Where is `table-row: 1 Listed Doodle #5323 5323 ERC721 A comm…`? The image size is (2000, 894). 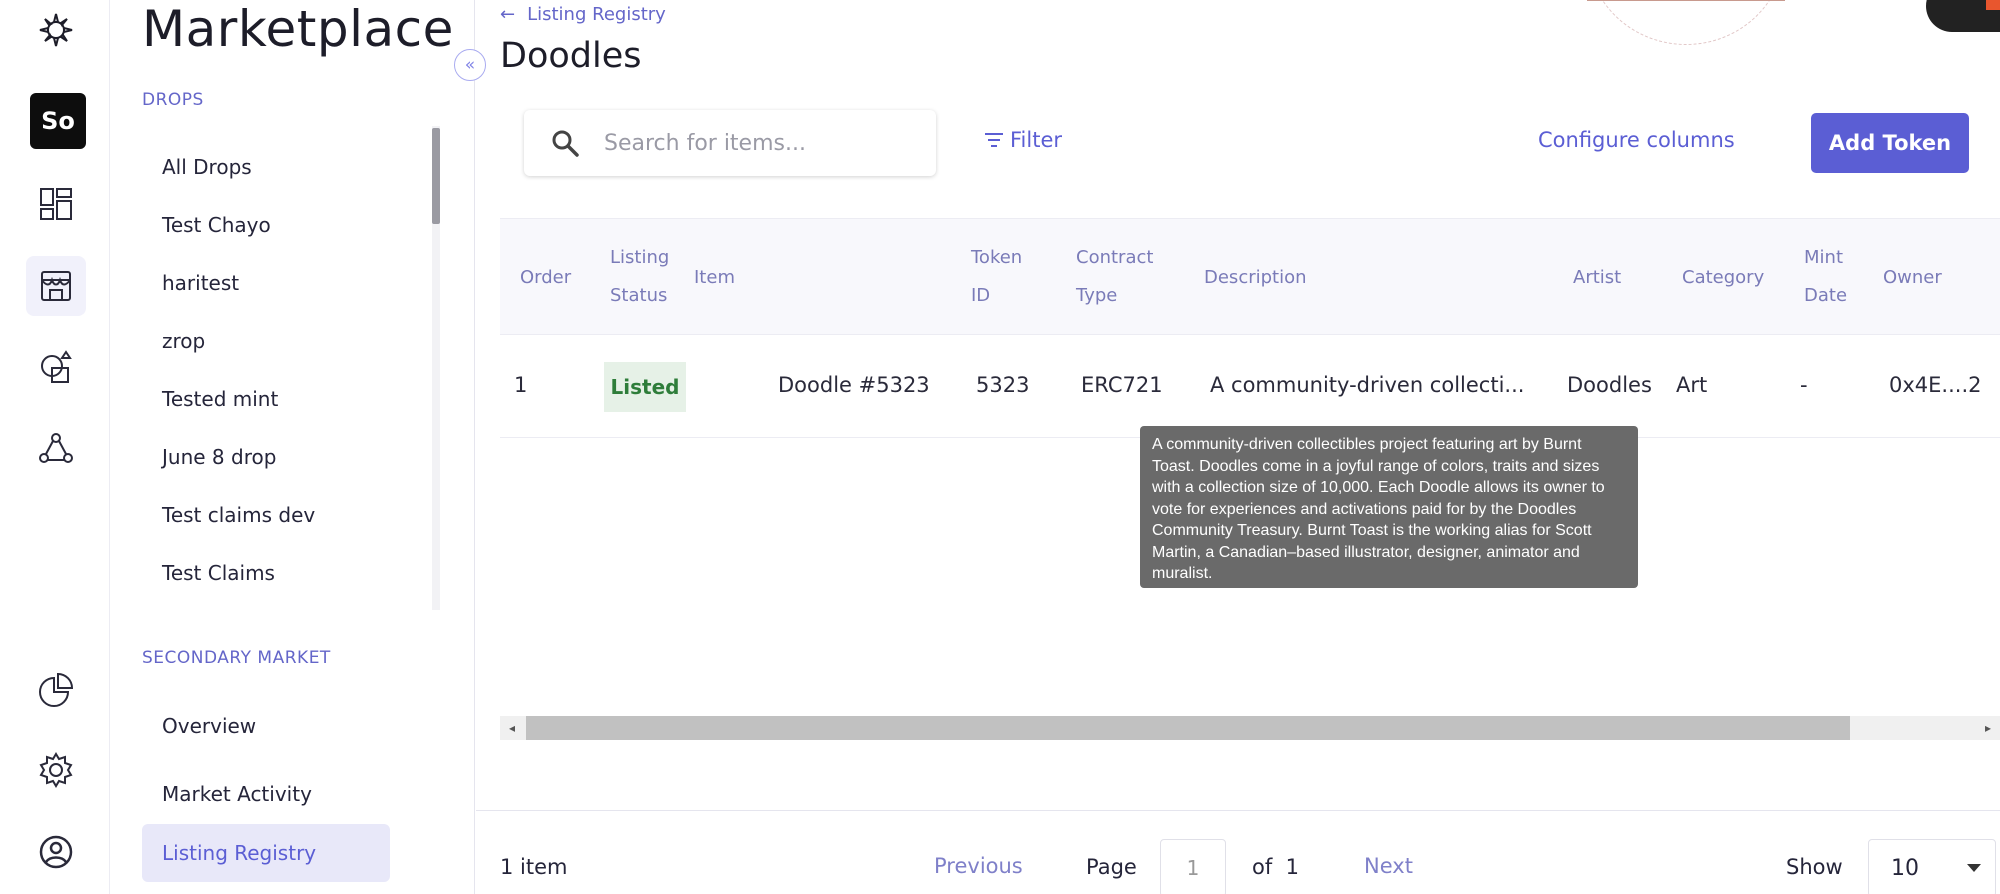 table-row: 1 Listed Doodle #5323 5323 ERC721 A comm… is located at coordinates (1250, 386).